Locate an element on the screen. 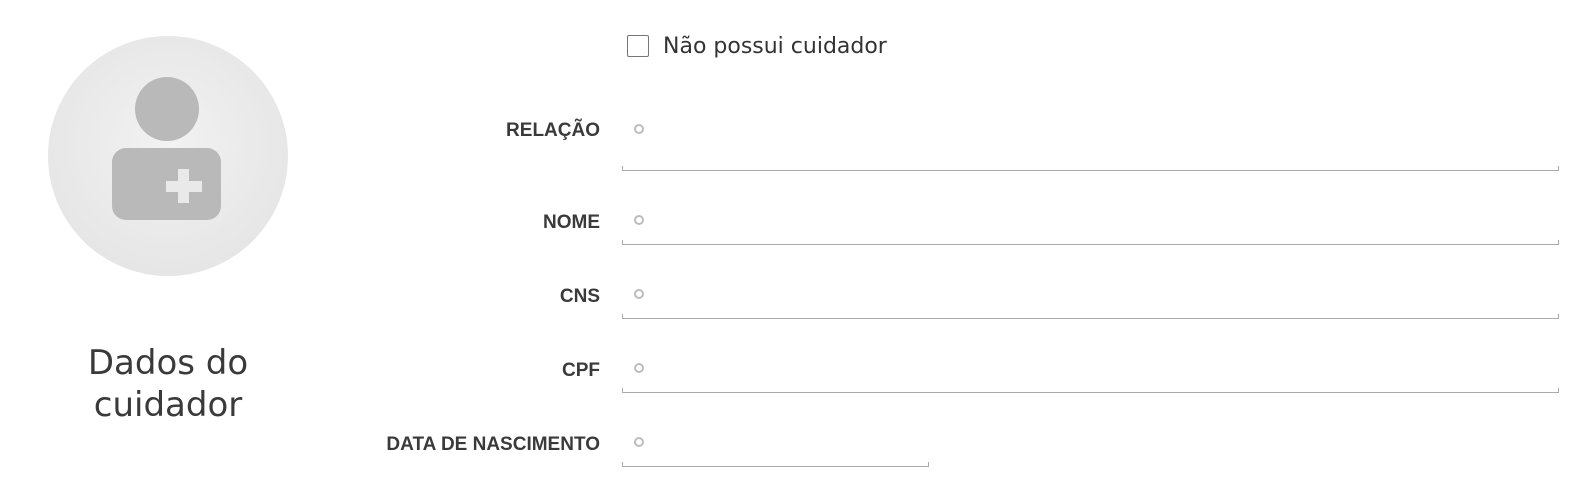 This screenshot has width=1576, height=484. section-title: Dados do cuidador is located at coordinates (168, 384).